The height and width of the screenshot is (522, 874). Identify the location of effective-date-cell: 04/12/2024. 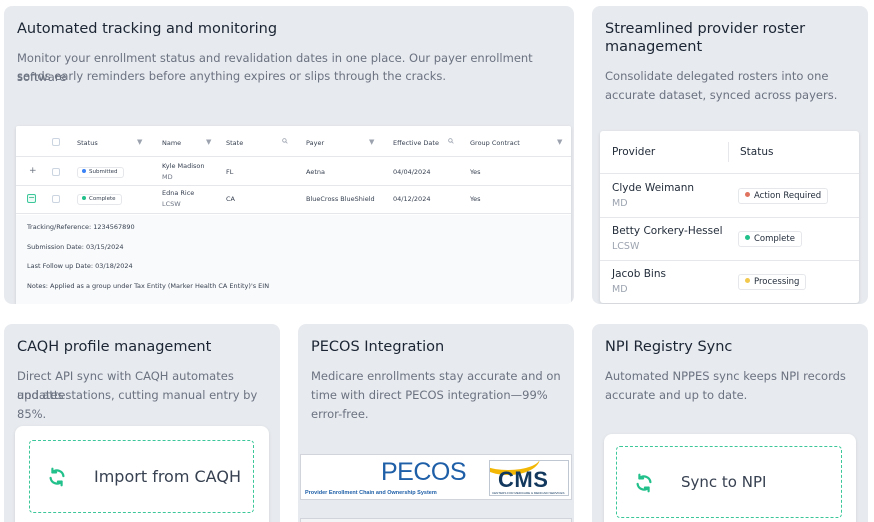
(412, 199).